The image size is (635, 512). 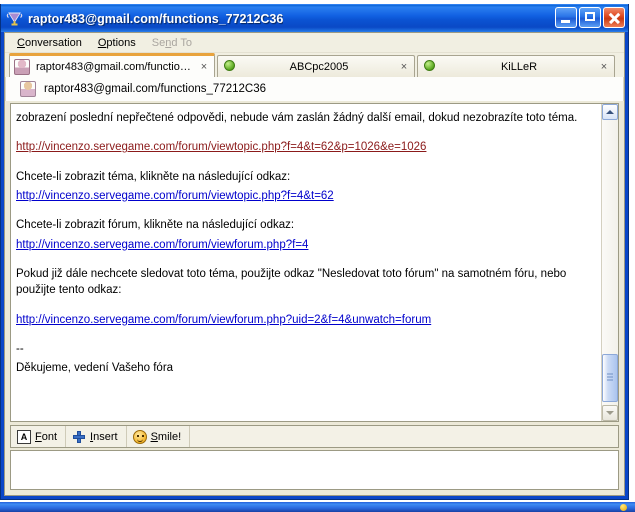 What do you see at coordinates (319, 66) in the screenshot?
I see `tab-label: ABCpc2005` at bounding box center [319, 66].